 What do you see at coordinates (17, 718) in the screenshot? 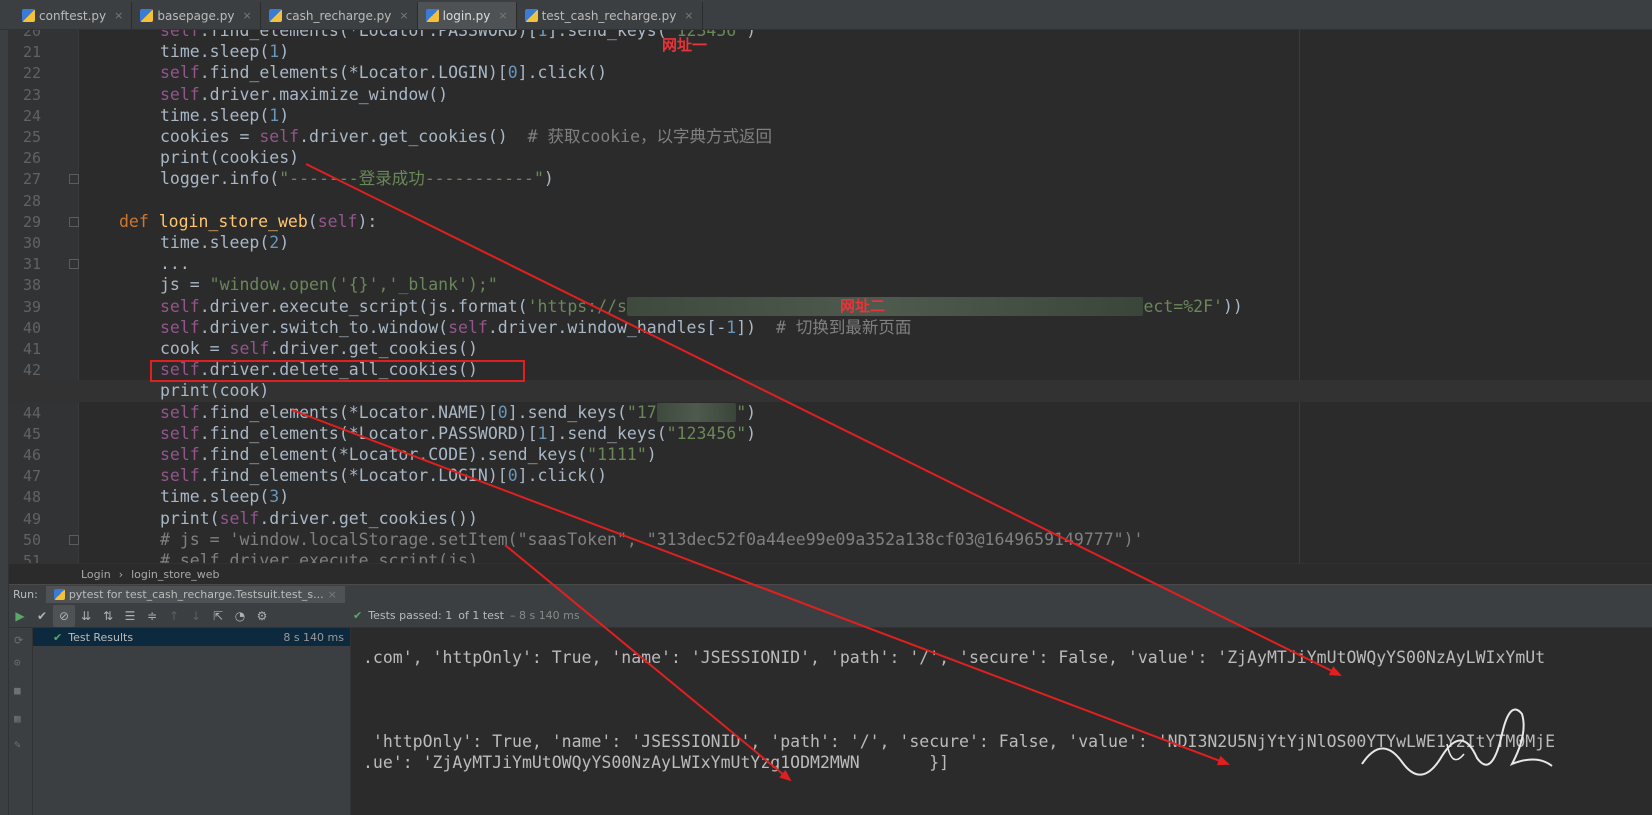
I see `layout-icon: ▦` at bounding box center [17, 718].